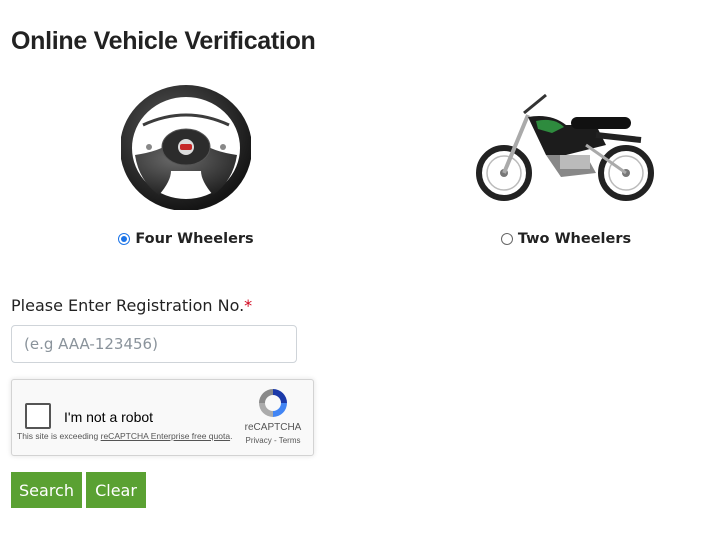 The image size is (719, 536). I want to click on recaptcha-quota-link: reCAPTCHA Enterprise free quota, so click(165, 436).